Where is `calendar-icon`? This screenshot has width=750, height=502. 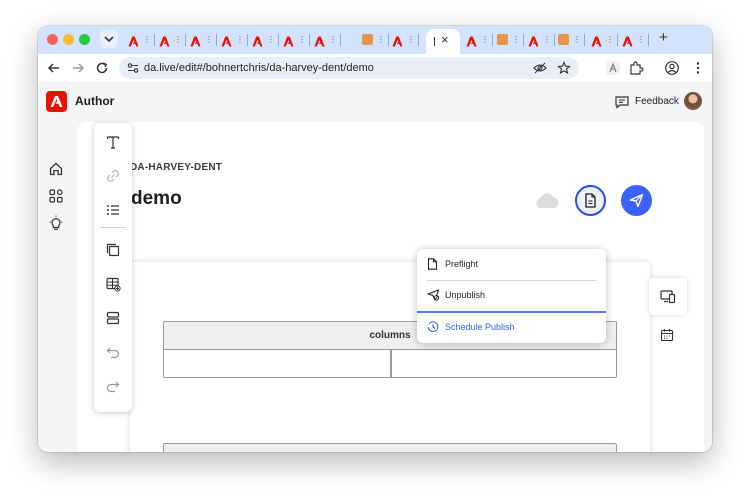 calendar-icon is located at coordinates (667, 335).